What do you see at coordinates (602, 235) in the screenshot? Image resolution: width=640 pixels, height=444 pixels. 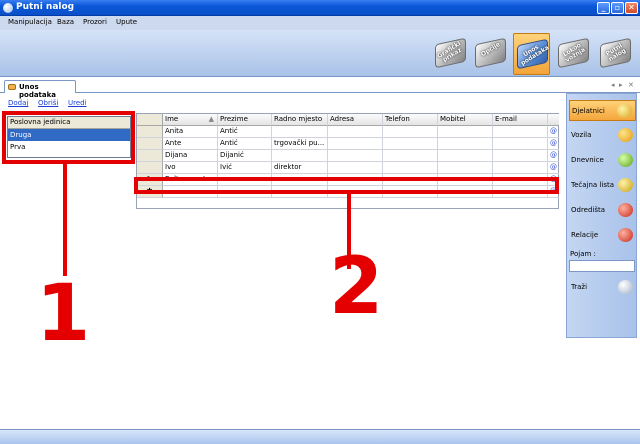 I see `nav-relacije: Relacije` at bounding box center [602, 235].